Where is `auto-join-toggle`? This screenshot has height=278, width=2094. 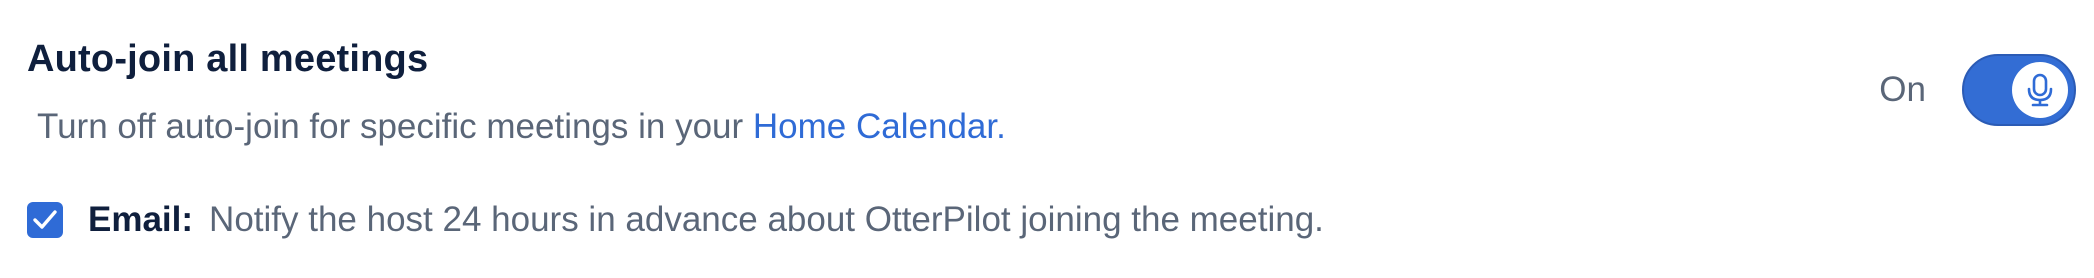
auto-join-toggle is located at coordinates (2019, 90).